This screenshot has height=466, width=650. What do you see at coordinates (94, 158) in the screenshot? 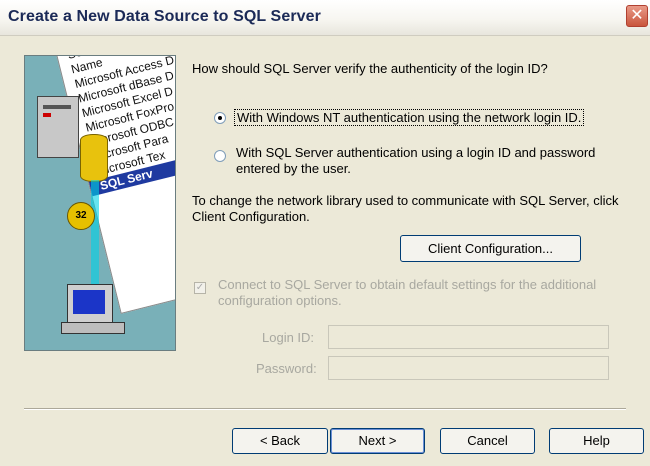
I see `database-icon` at bounding box center [94, 158].